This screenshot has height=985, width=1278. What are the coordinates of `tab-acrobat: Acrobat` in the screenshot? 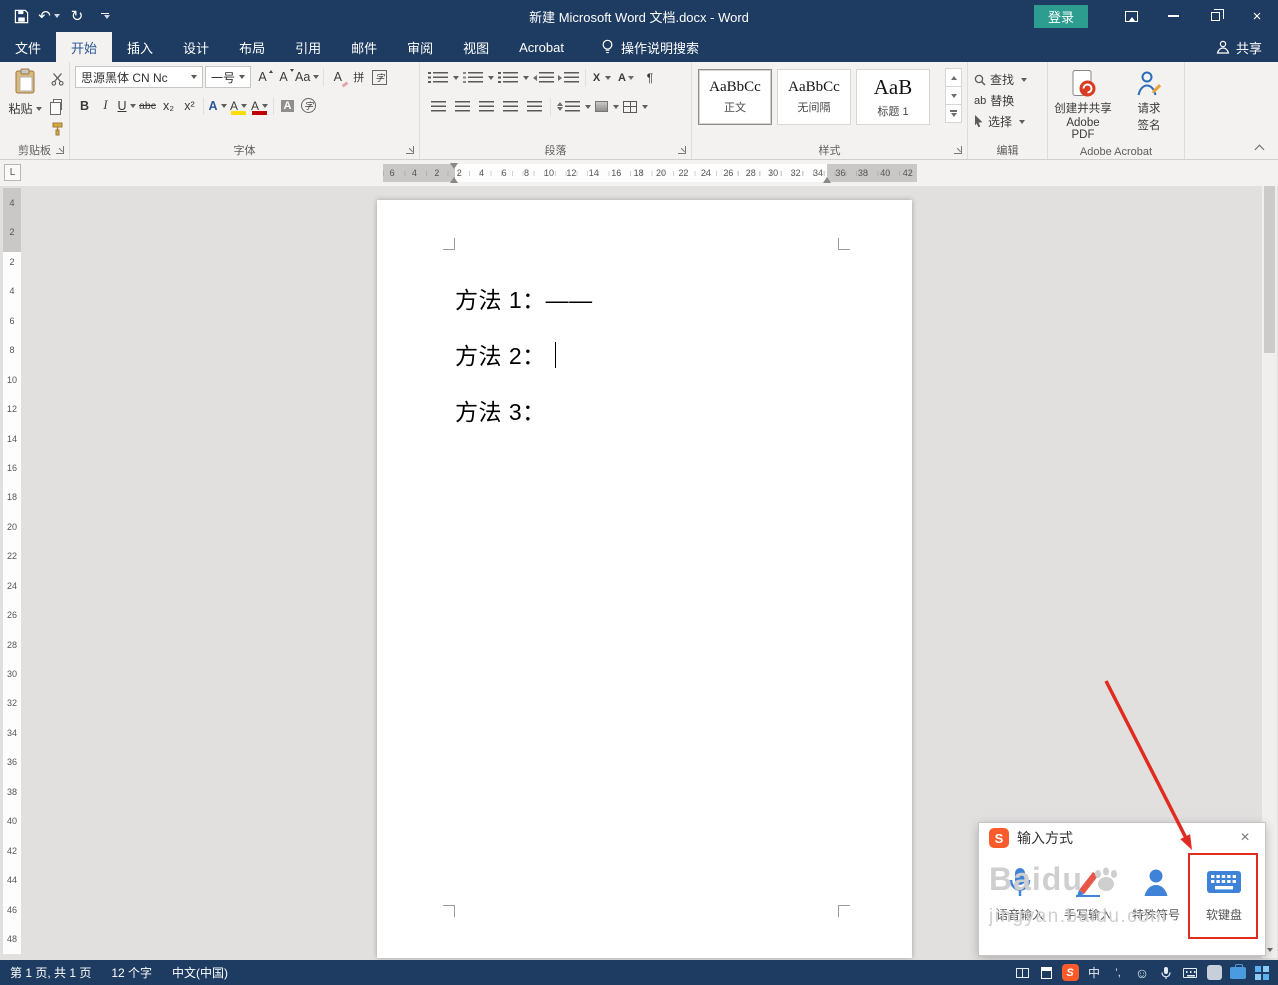 It's located at (541, 47).